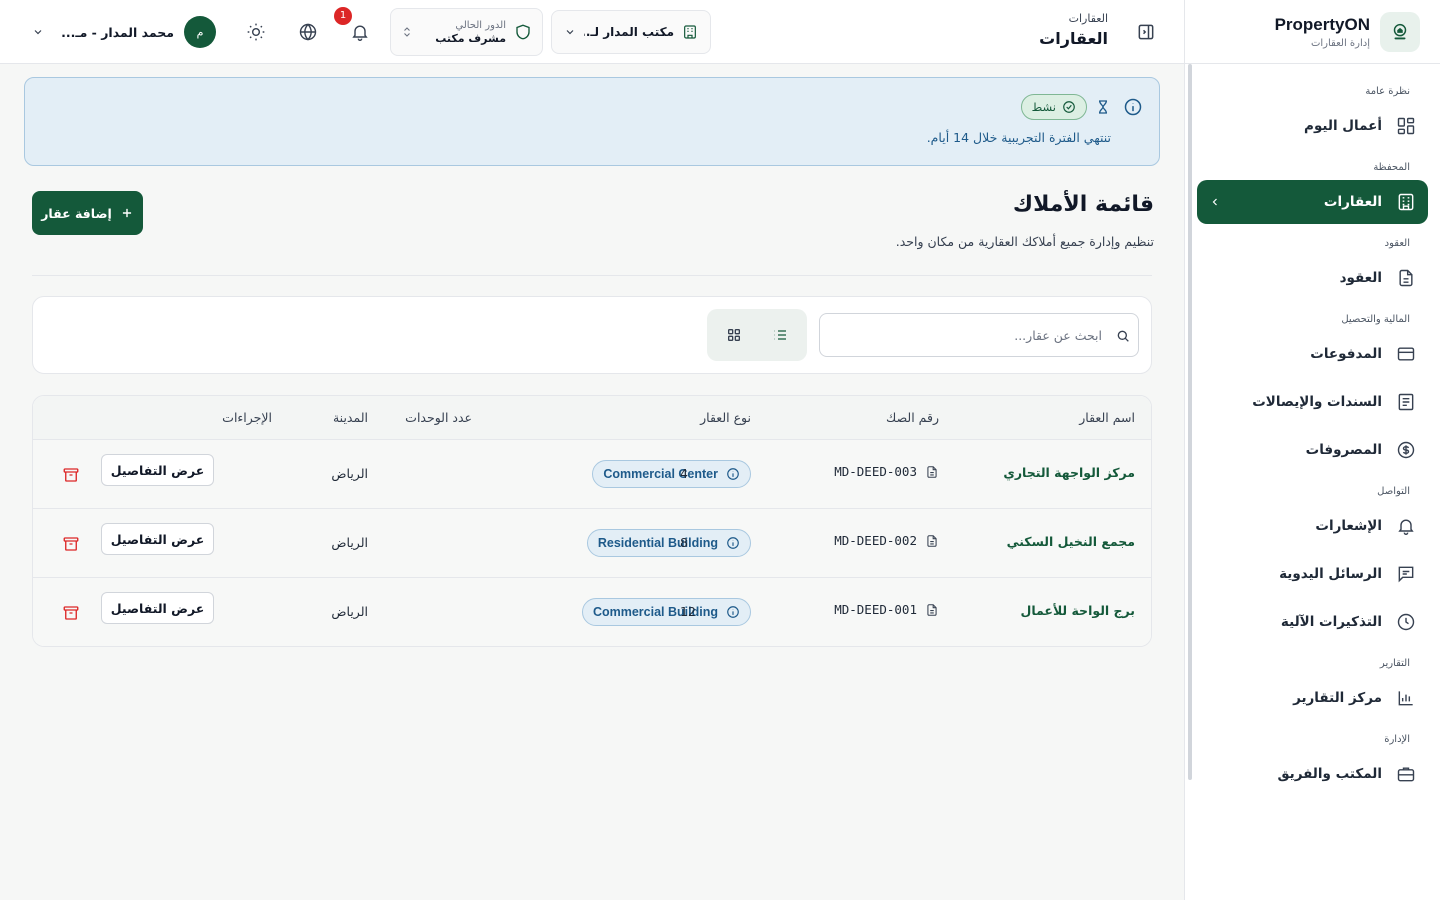 The height and width of the screenshot is (900, 1440). What do you see at coordinates (38, 32) in the screenshot?
I see `chevron-down-icon` at bounding box center [38, 32].